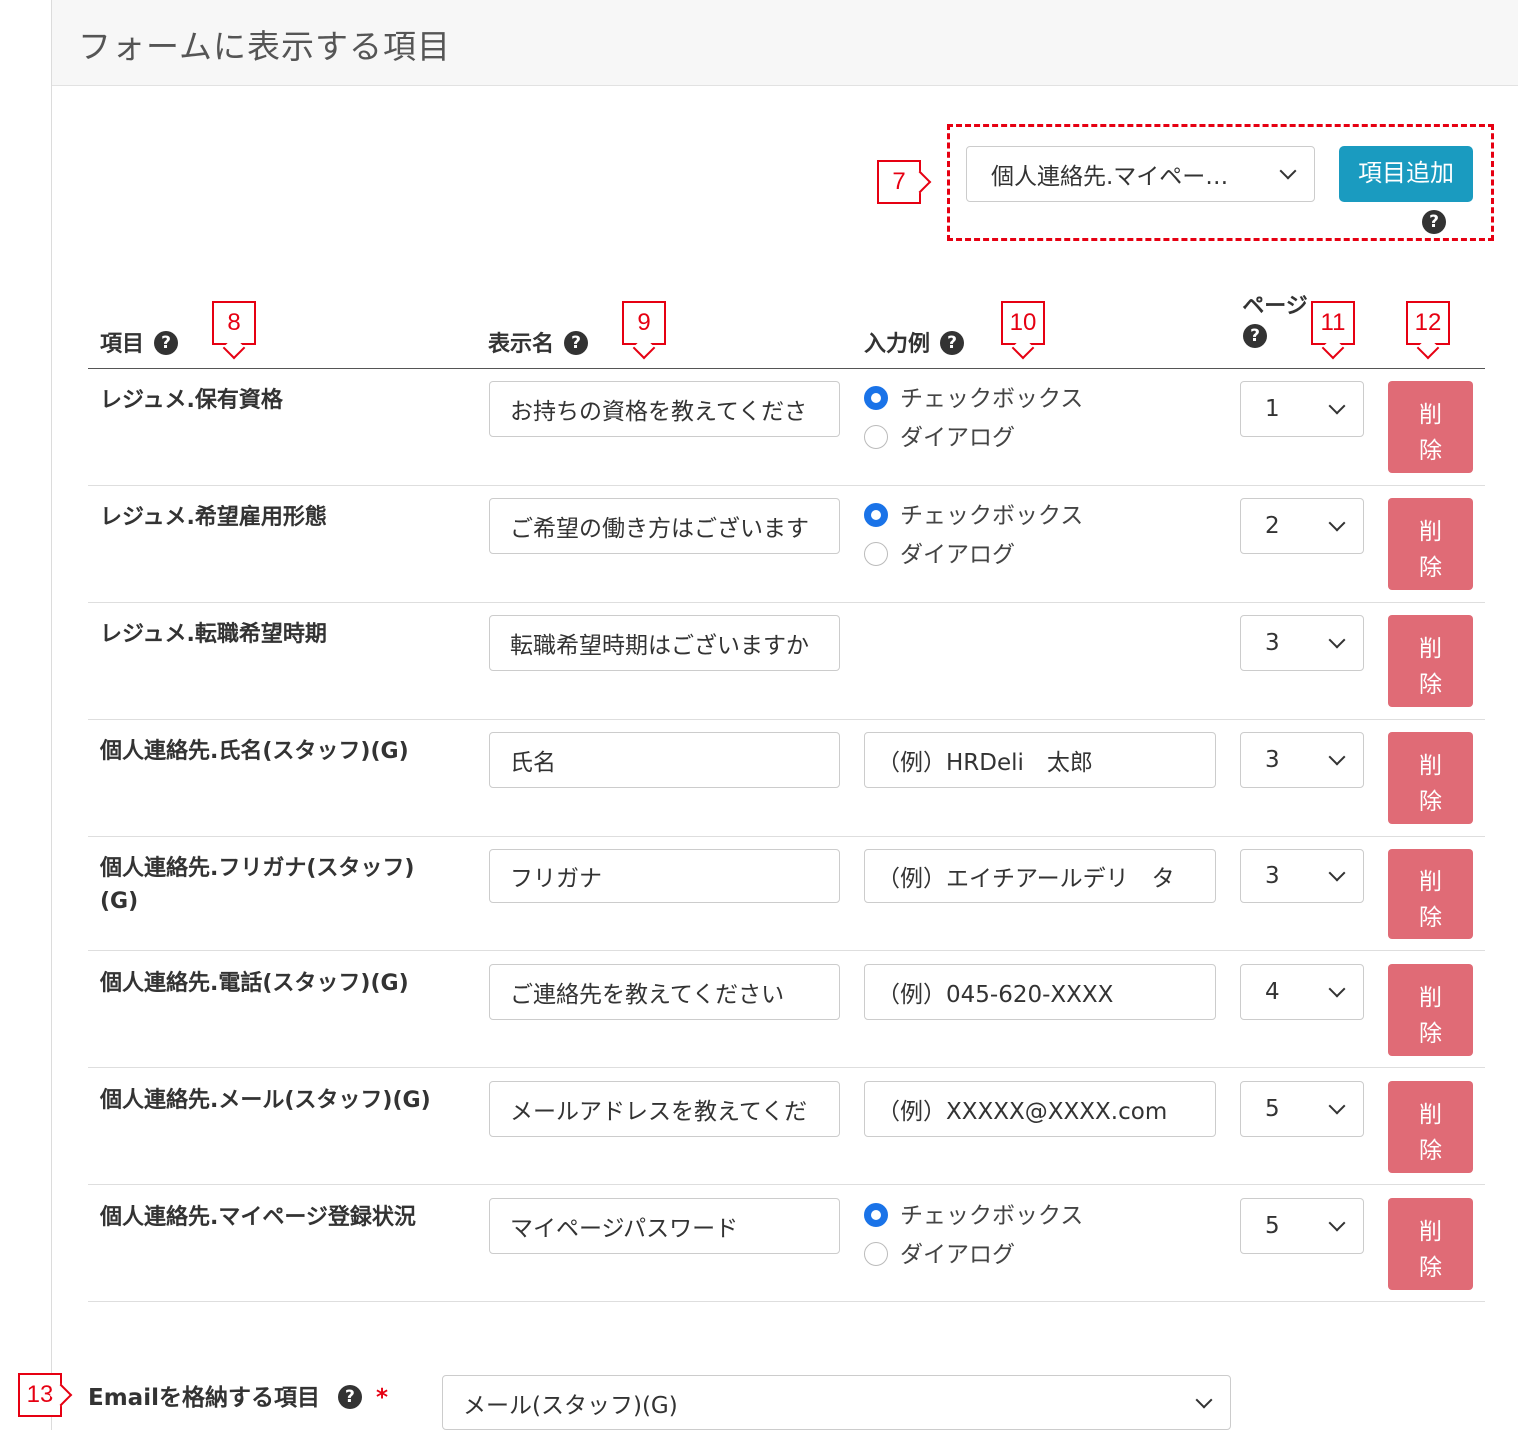 This screenshot has width=1518, height=1430. I want to click on row-item-name: 個人連絡先.メール(スタッフ)(G), so click(265, 1100).